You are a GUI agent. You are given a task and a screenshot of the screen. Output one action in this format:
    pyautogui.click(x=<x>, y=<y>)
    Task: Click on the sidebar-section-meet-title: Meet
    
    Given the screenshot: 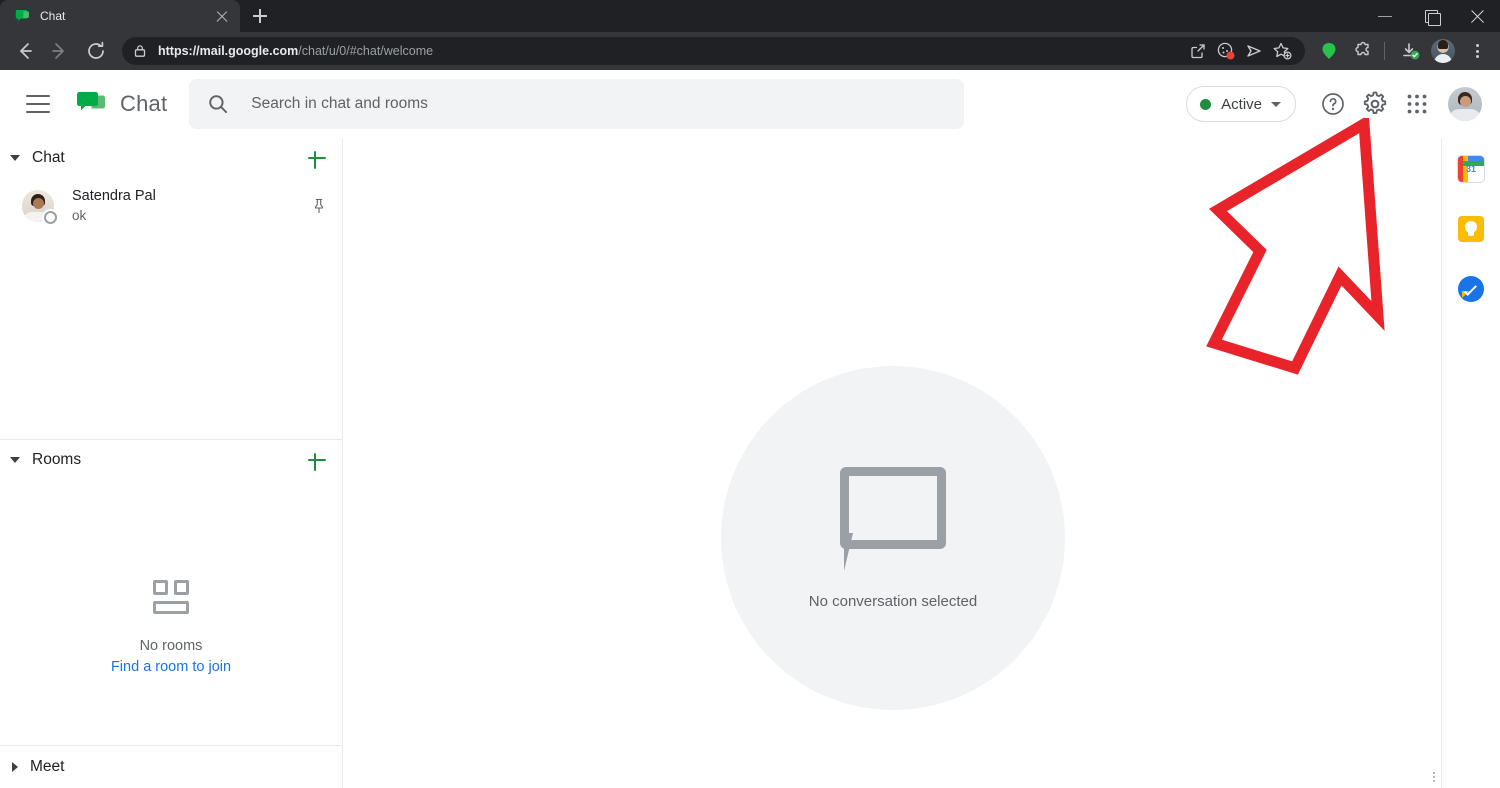 What is the action you would take?
    pyautogui.click(x=47, y=766)
    